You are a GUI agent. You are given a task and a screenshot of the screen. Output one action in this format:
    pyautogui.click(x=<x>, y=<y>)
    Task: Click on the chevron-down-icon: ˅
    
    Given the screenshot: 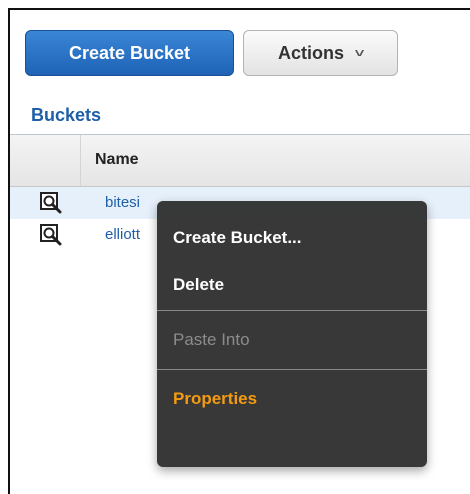 What is the action you would take?
    pyautogui.click(x=359, y=53)
    